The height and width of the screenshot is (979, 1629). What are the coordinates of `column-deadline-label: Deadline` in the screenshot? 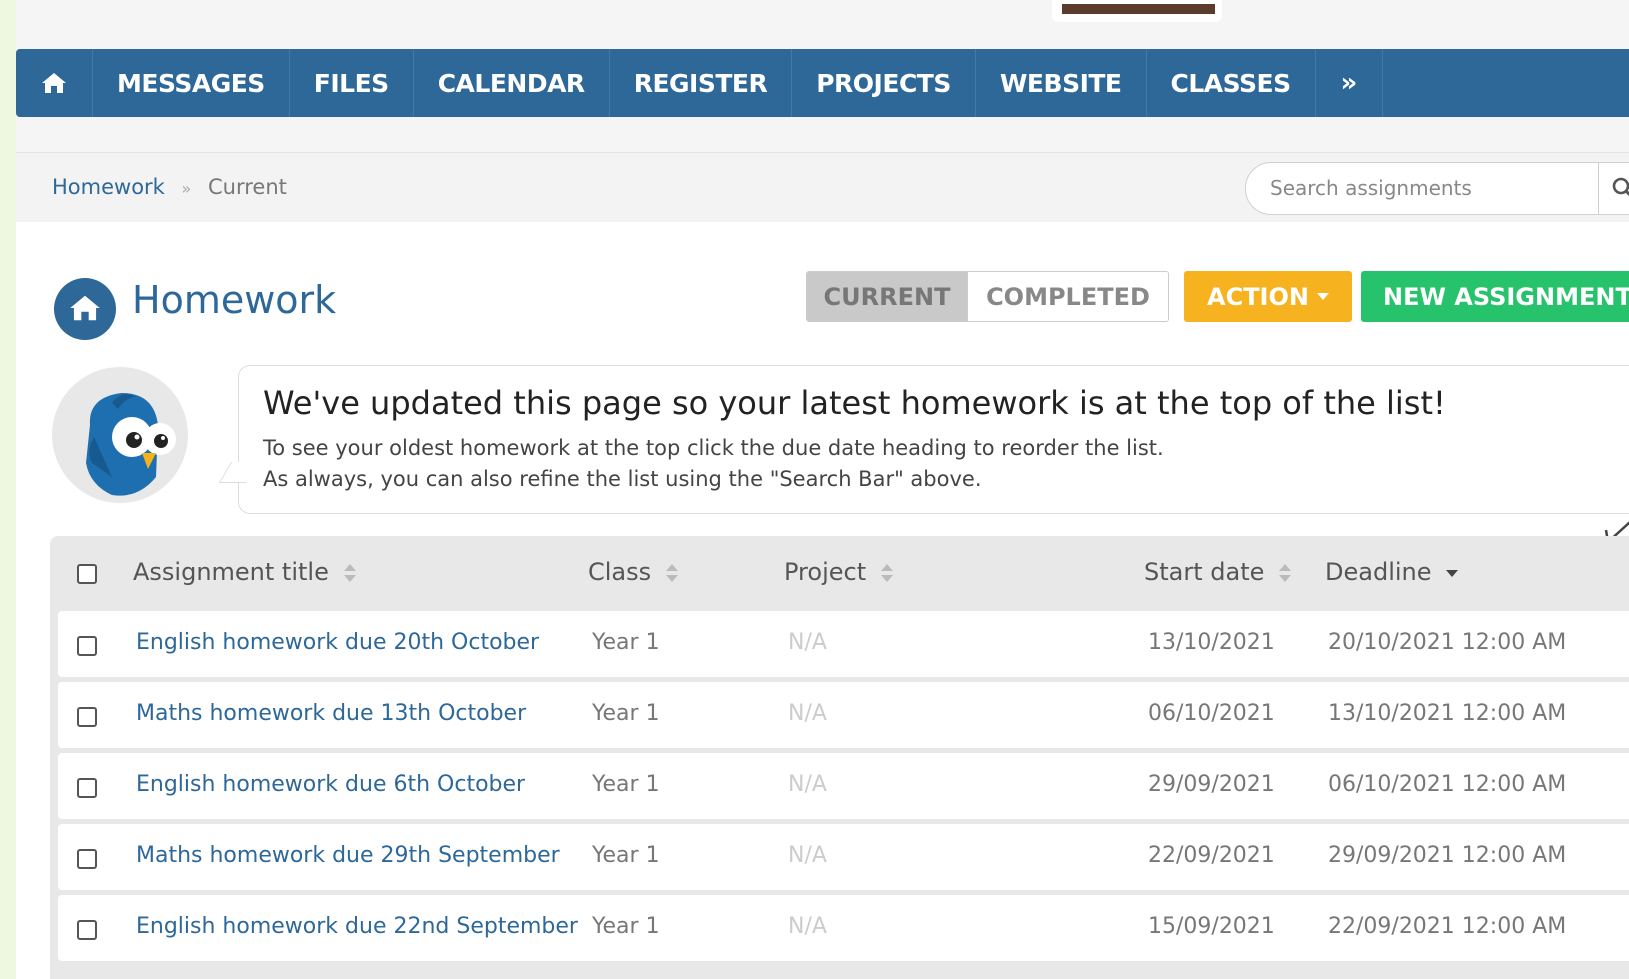 It's located at (1378, 572).